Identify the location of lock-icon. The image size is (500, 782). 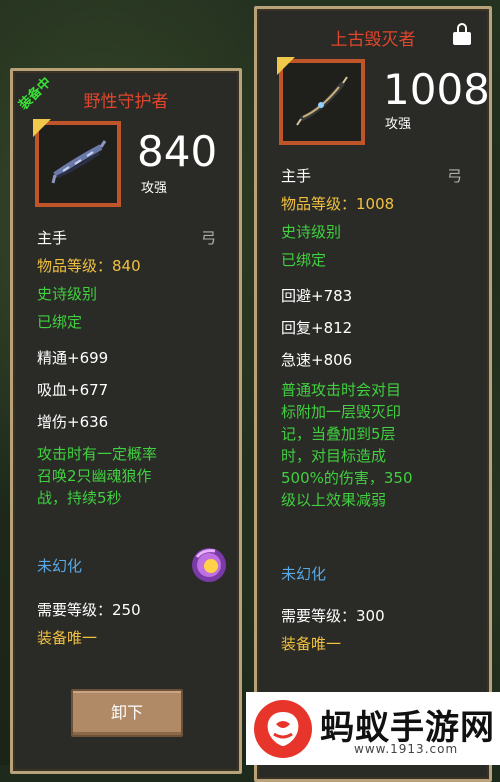
(462, 34).